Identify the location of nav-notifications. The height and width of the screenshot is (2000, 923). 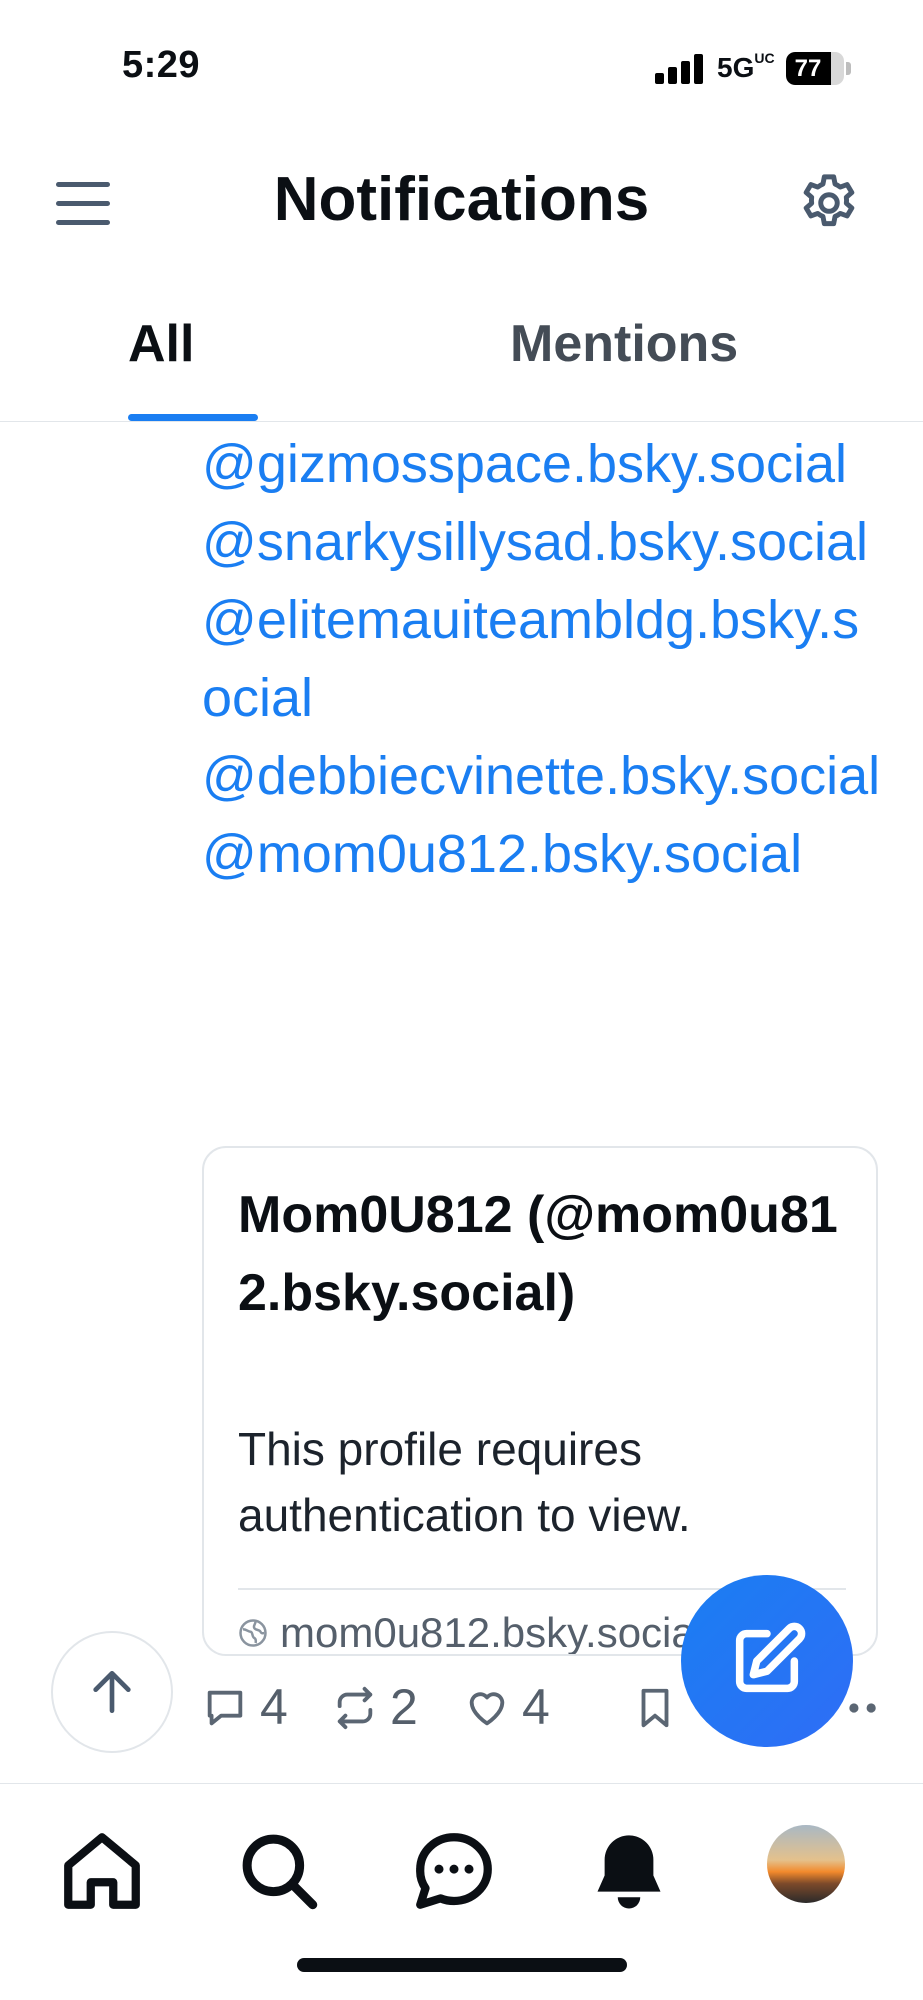
(629, 1871).